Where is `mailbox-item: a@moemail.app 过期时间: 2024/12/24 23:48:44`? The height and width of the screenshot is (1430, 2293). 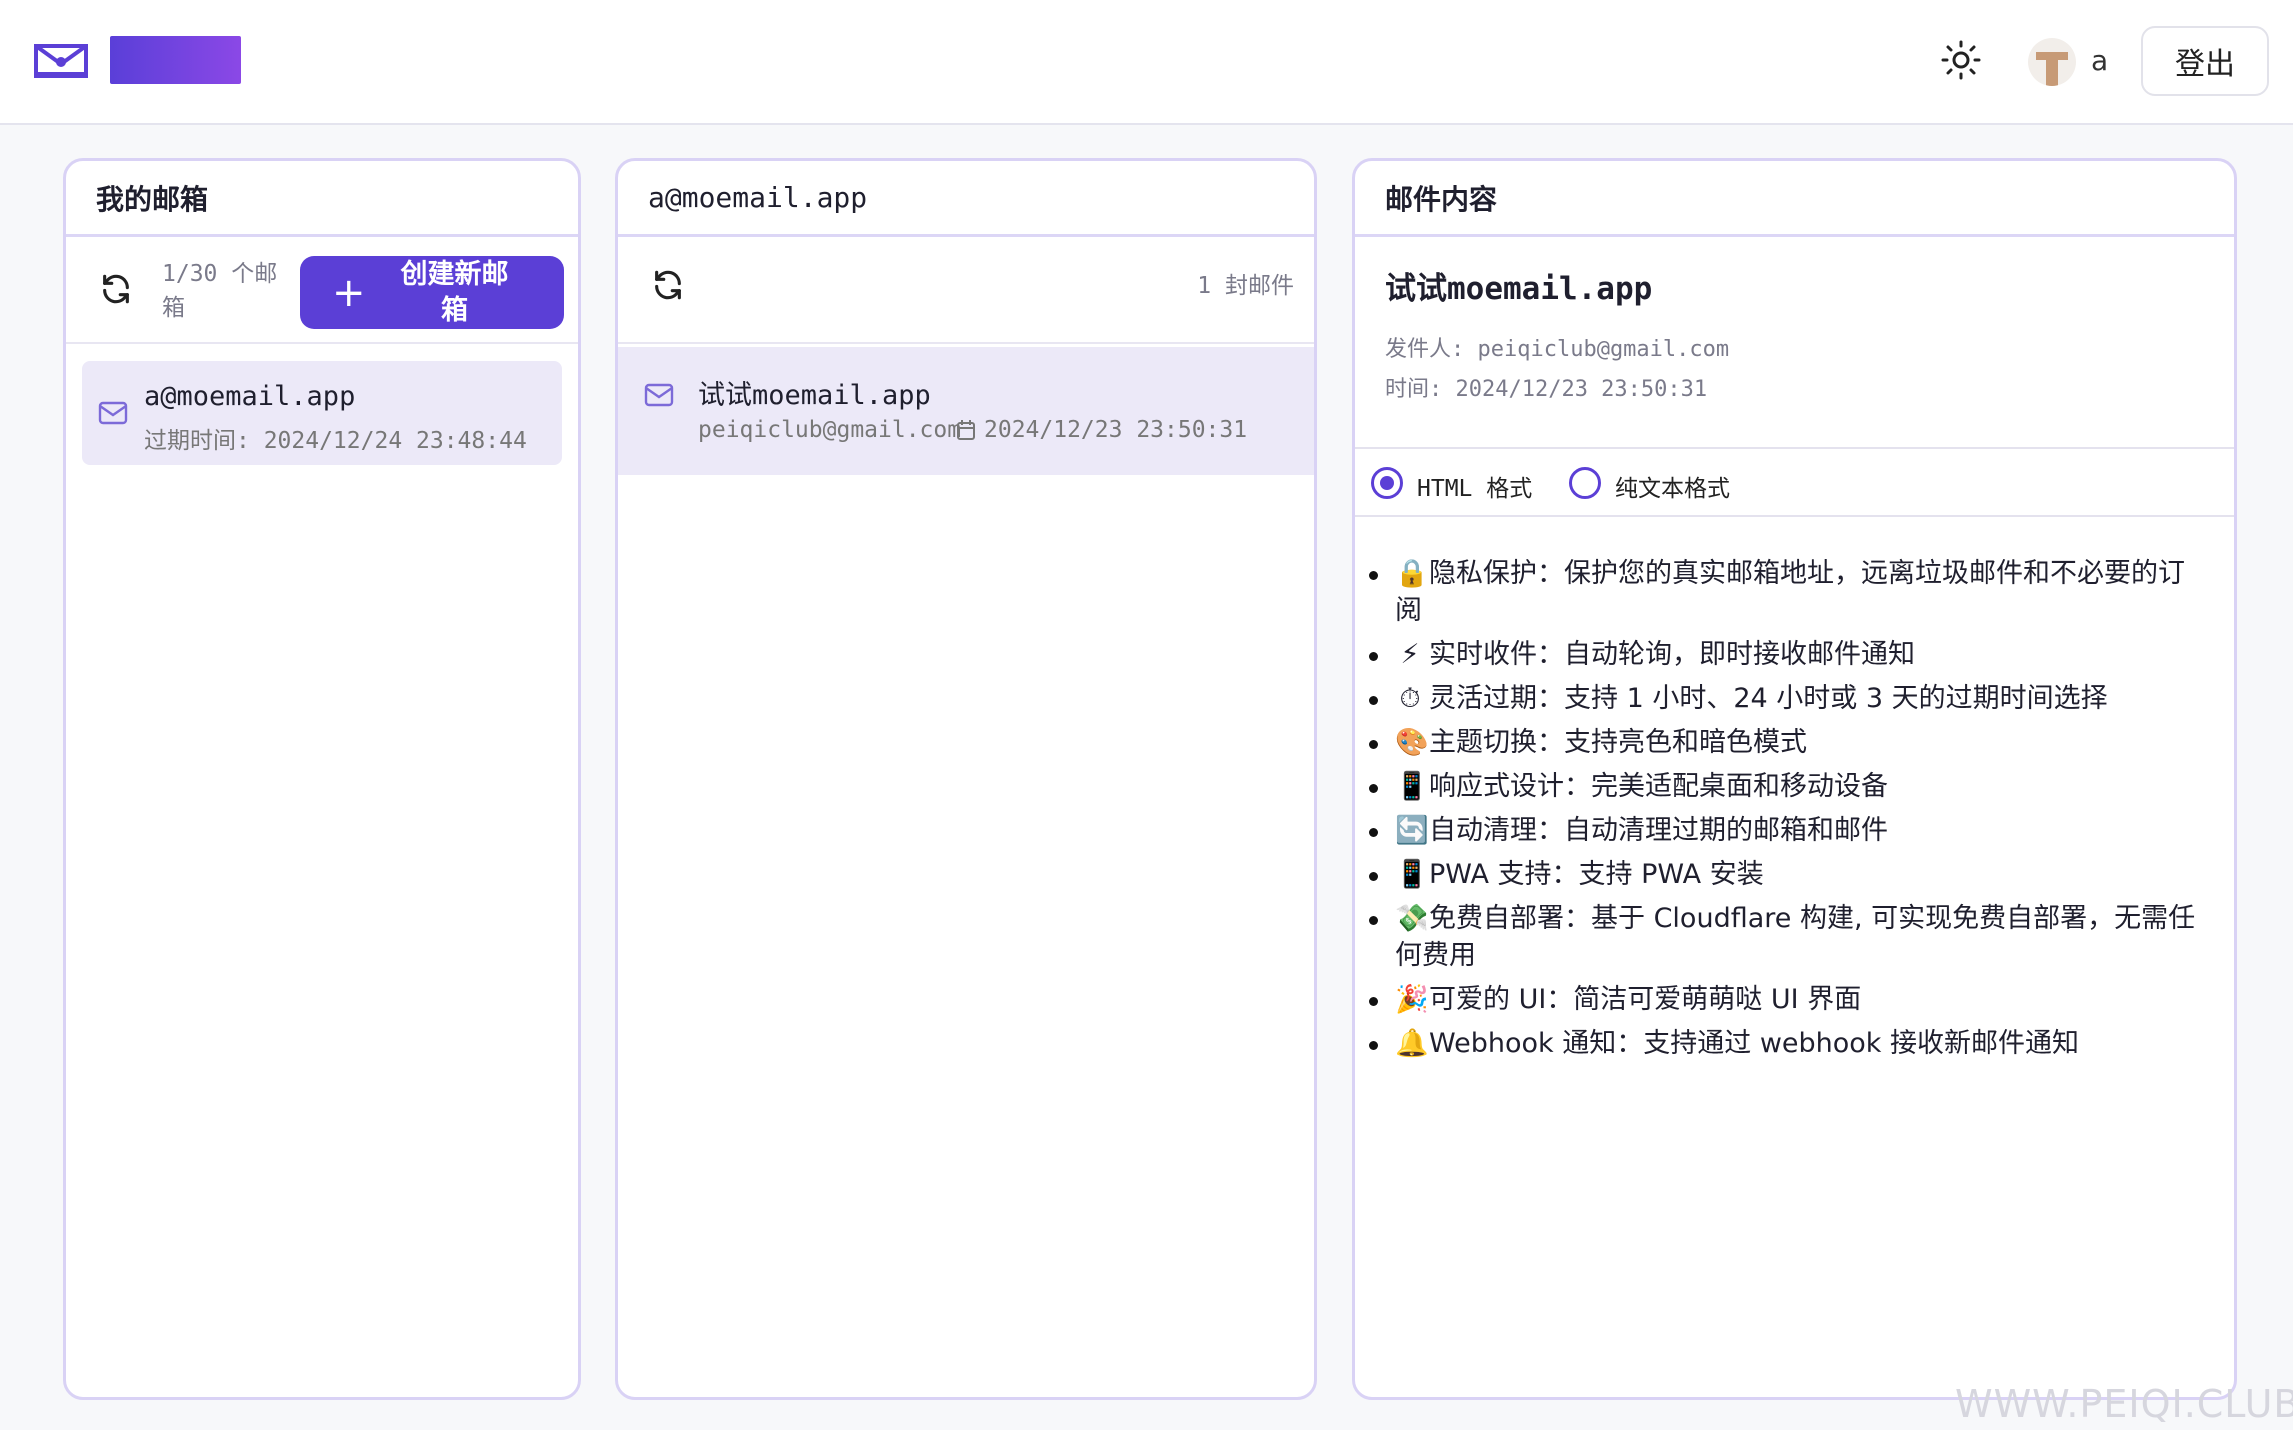 mailbox-item: a@moemail.app 过期时间: 2024/12/24 23:48:44 is located at coordinates (322, 413).